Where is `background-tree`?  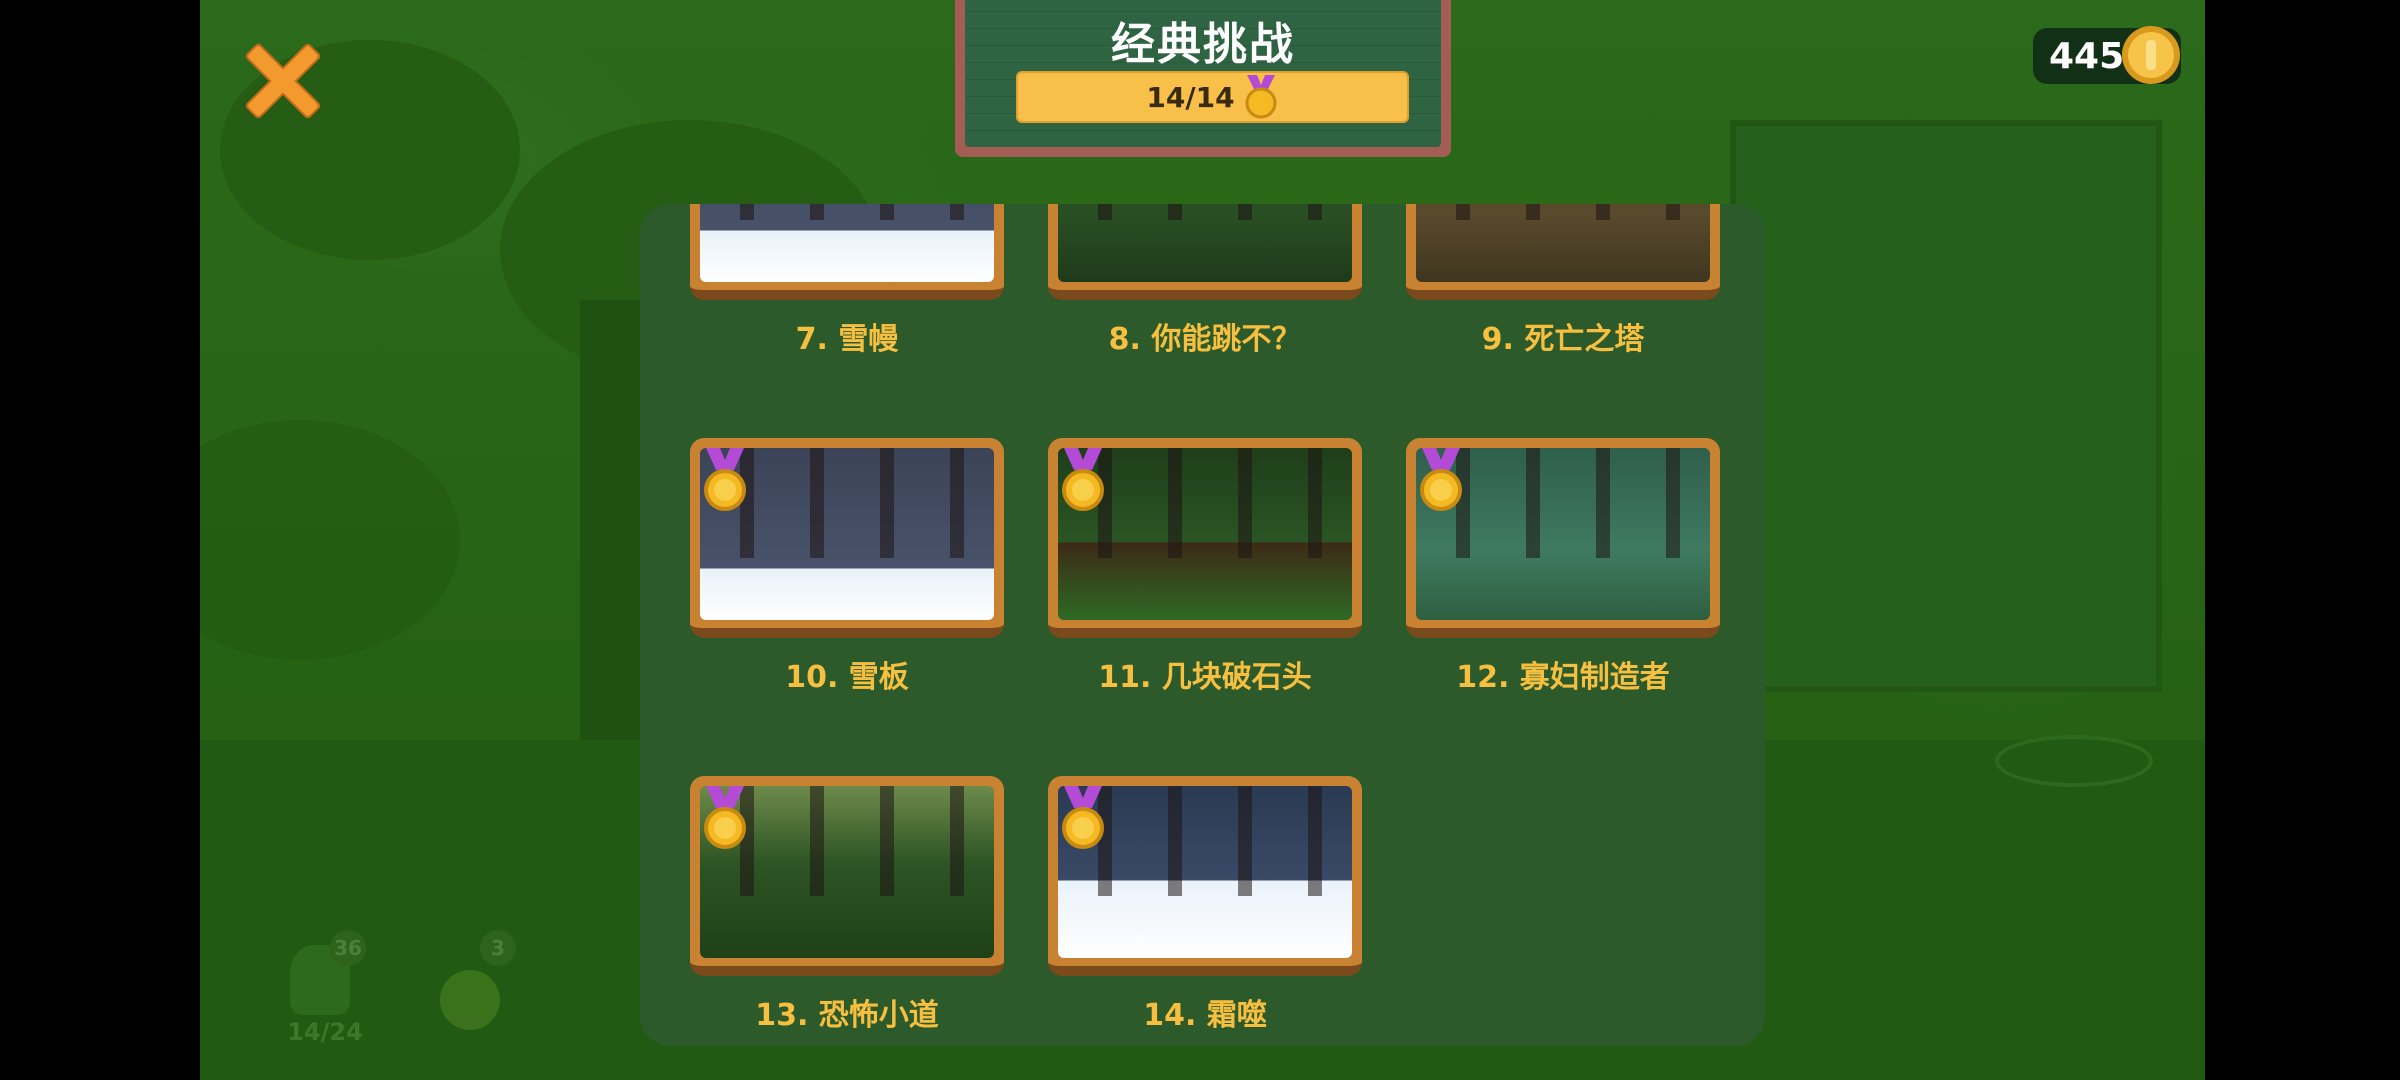 background-tree is located at coordinates (330, 540).